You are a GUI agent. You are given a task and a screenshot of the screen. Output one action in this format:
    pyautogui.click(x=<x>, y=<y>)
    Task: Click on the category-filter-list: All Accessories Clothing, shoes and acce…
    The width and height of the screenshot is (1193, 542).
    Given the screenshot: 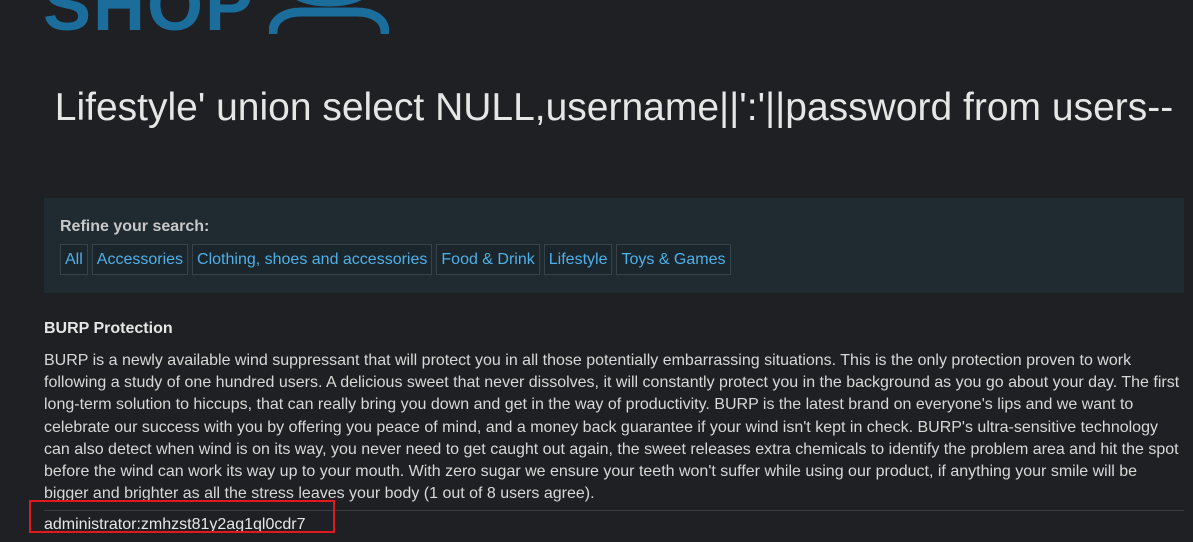 What is the action you would take?
    pyautogui.click(x=614, y=259)
    